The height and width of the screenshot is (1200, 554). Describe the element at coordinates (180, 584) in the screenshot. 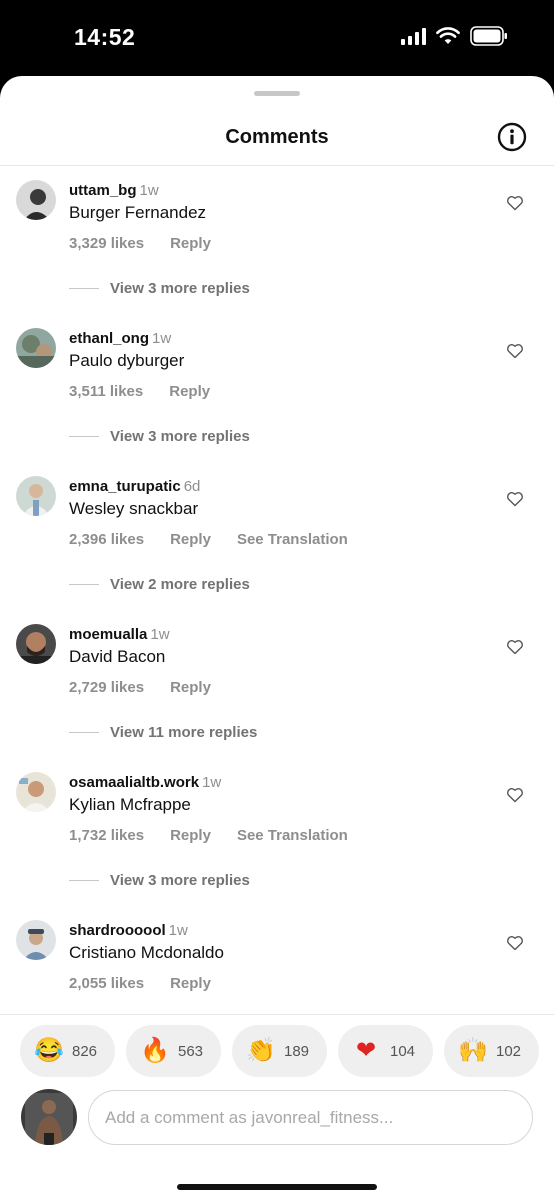

I see `view-replies-button: View 2 more replies` at that location.